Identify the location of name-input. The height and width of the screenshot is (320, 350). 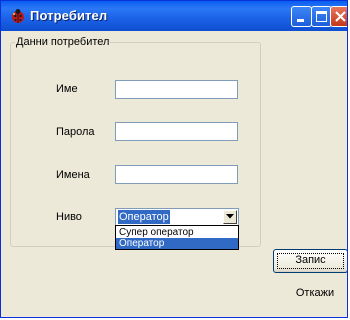
(176, 89).